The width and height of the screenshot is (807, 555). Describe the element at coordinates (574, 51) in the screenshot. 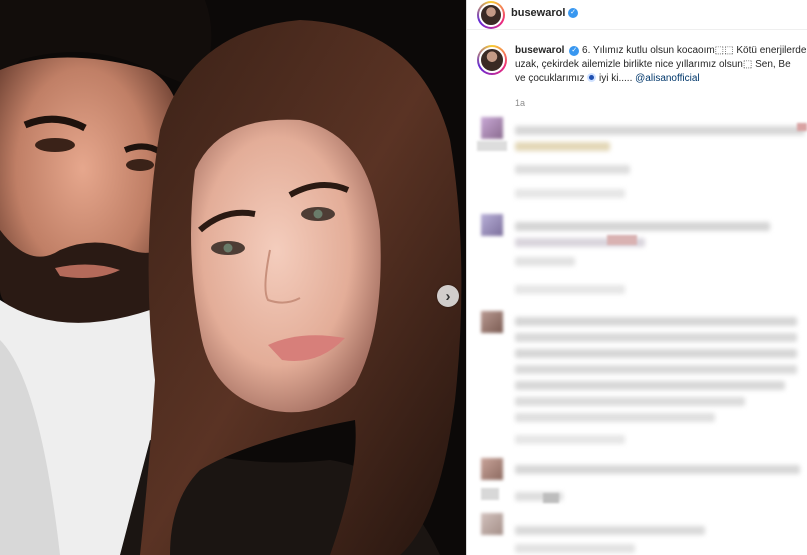

I see `caption-verified-badge-icon: ✓` at that location.